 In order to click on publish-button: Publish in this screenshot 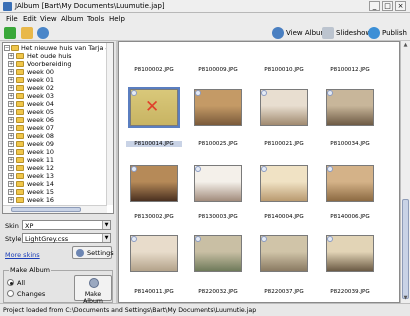, I will do `click(388, 33)`.